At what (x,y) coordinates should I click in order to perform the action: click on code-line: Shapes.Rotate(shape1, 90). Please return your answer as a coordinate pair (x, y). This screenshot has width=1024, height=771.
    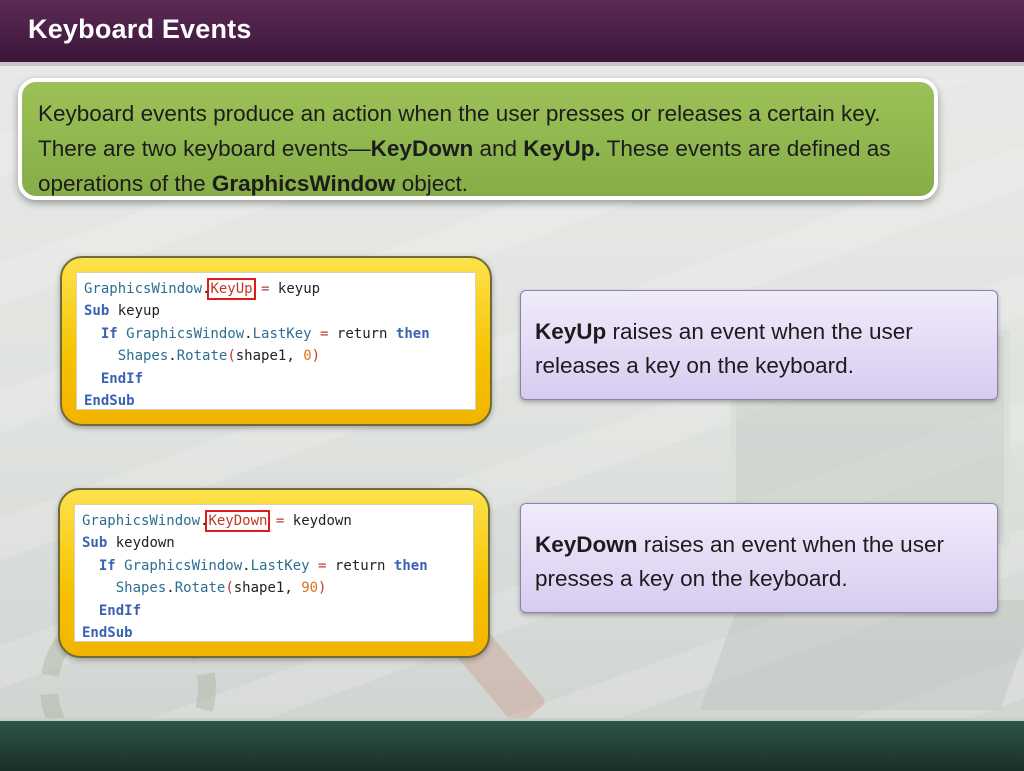
    Looking at the image, I should click on (274, 588).